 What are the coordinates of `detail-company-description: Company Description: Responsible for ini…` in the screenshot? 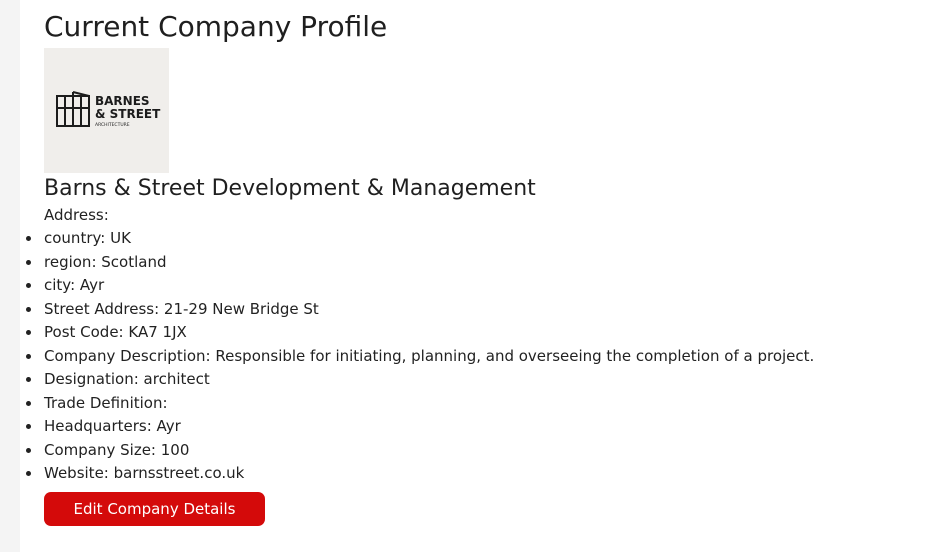 It's located at (419, 358).